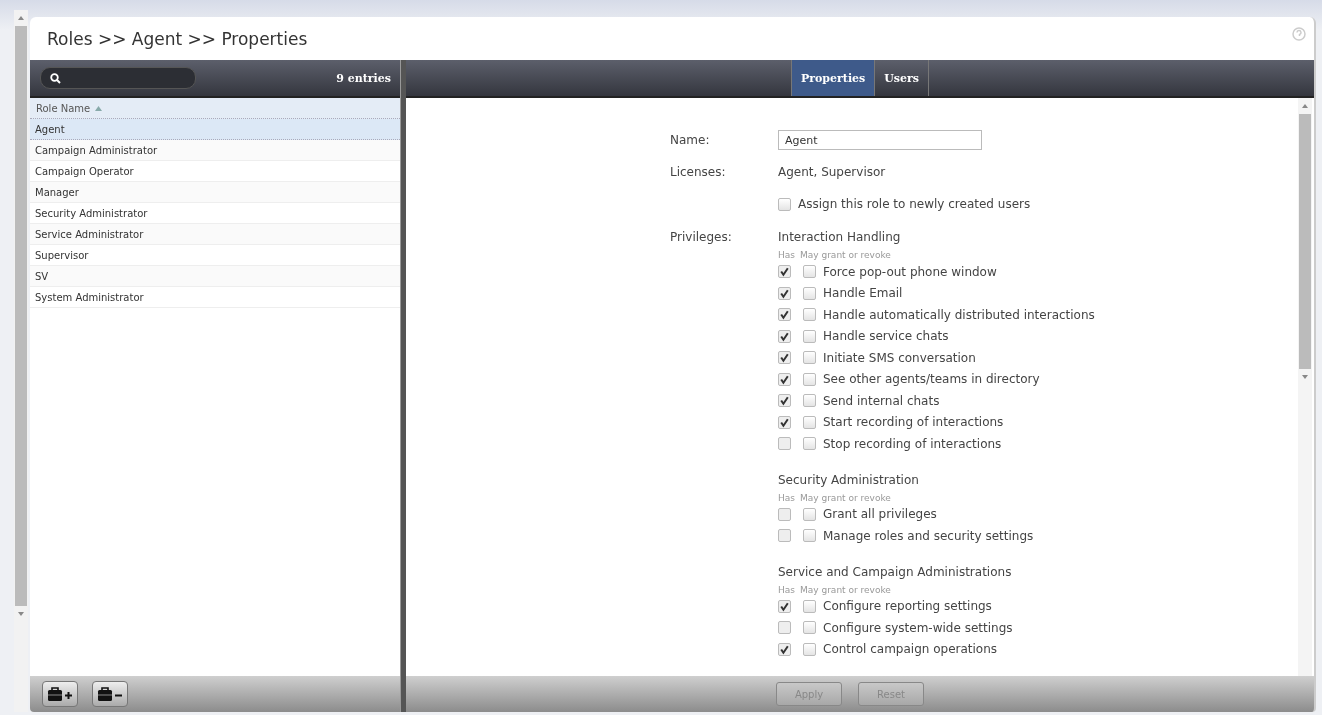 The width and height of the screenshot is (1322, 715). I want to click on field-label: Licenses:, so click(698, 172).